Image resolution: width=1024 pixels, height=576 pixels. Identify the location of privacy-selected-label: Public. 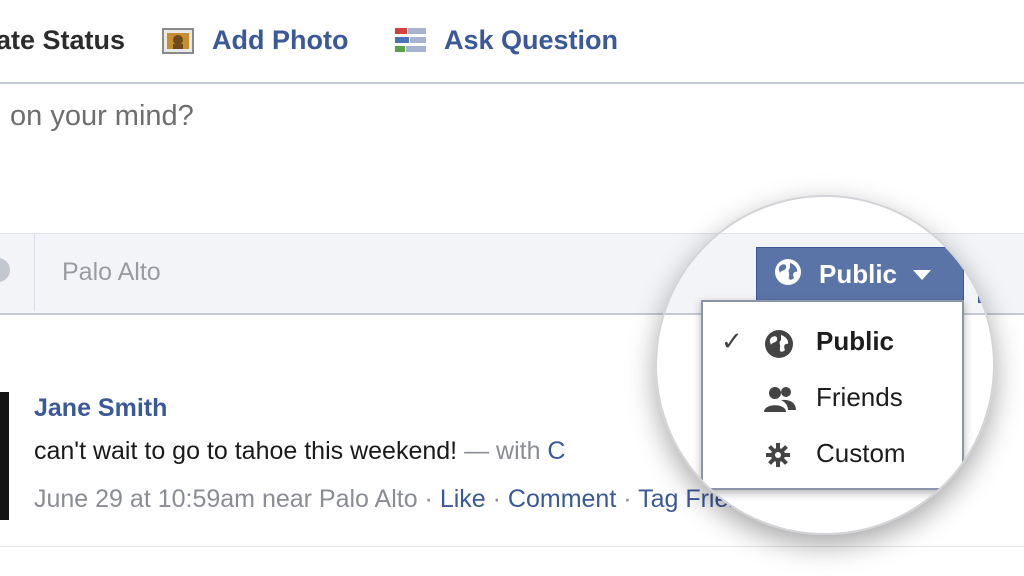
(858, 273).